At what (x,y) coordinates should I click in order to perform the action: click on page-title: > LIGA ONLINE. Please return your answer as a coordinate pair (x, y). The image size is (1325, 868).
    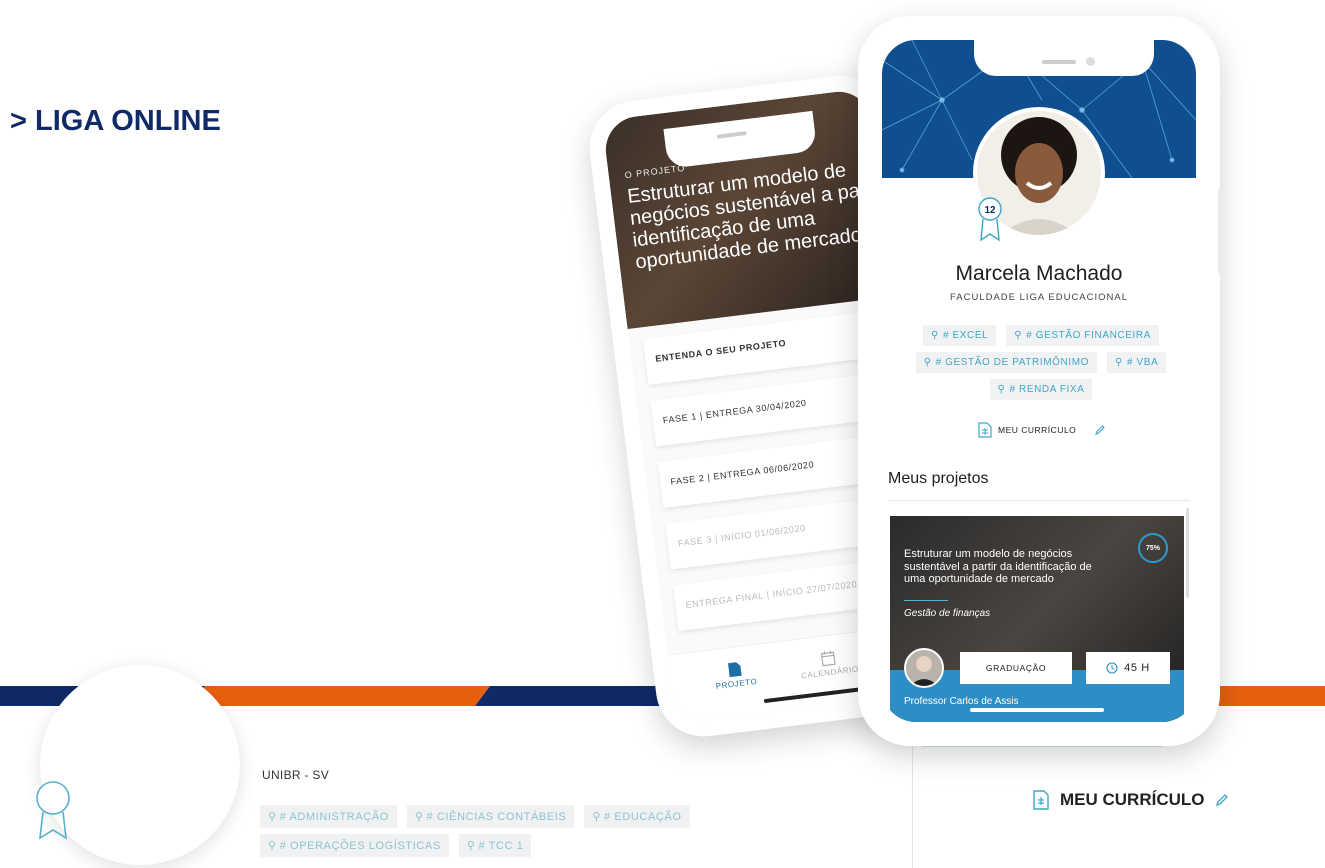
    Looking at the image, I should click on (115, 121).